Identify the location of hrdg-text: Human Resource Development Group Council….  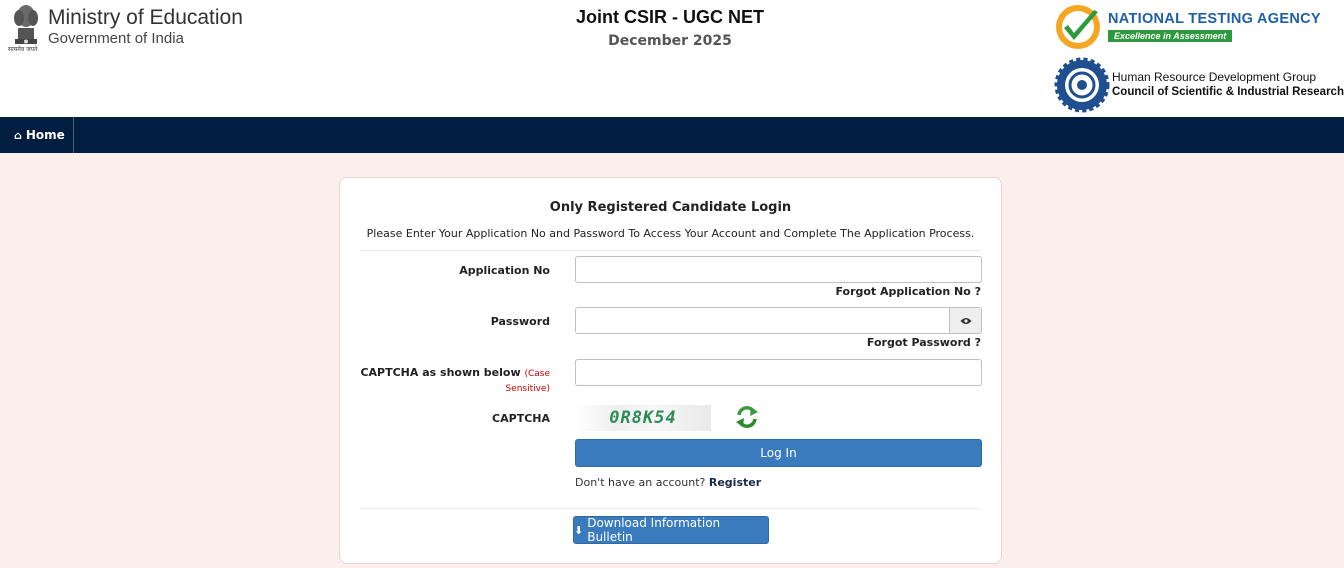
(1228, 85).